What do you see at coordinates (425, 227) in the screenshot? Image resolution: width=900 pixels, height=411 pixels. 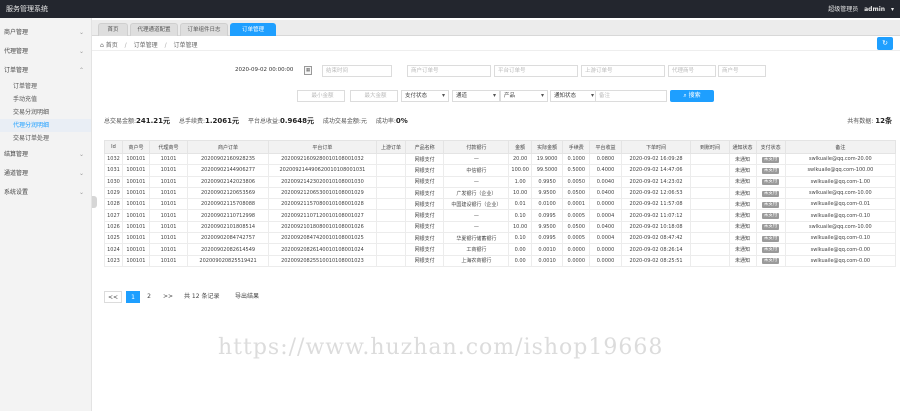 I see `table-cell: 网银支付` at bounding box center [425, 227].